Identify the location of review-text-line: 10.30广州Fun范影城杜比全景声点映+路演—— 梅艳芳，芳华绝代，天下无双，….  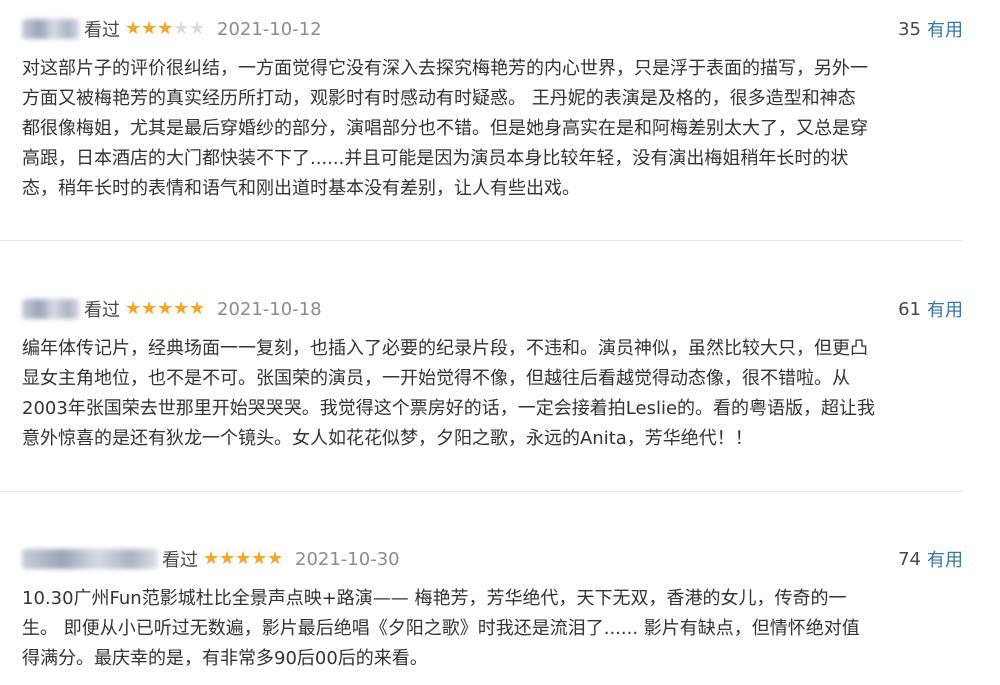
(434, 598).